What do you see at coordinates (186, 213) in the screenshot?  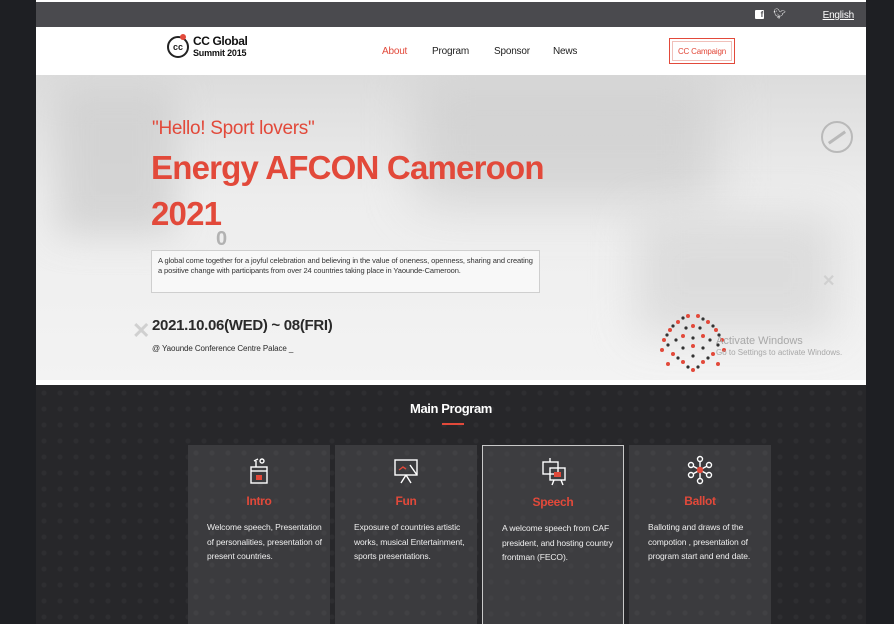 I see `hero-title-line2: 2021` at bounding box center [186, 213].